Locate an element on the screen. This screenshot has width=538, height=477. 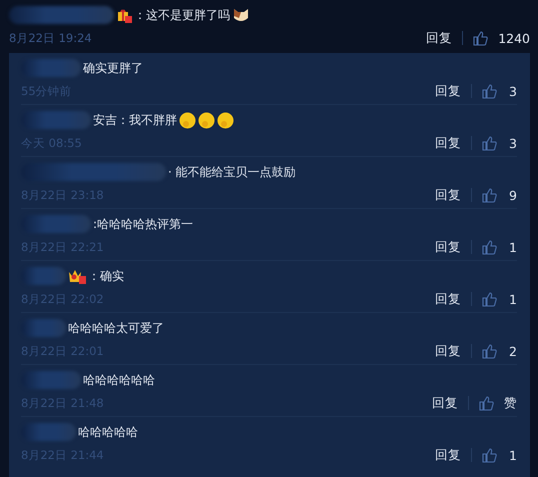
comment-text: 安吉：我不胖胖 is located at coordinates (135, 120).